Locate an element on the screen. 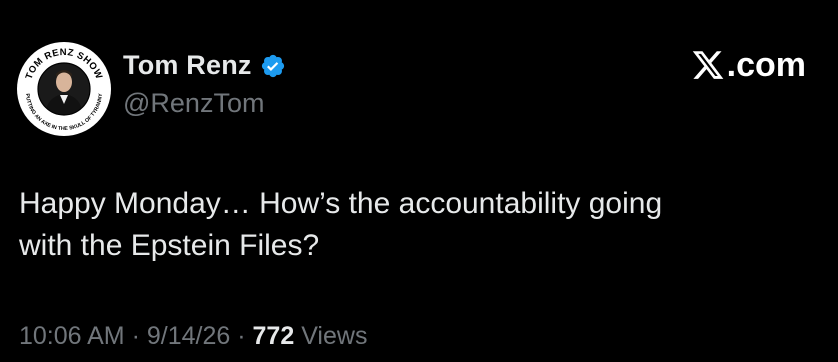 The width and height of the screenshot is (838, 362). tweet-meta: 10:06 AM · 9/14/26 · 772 Views is located at coordinates (193, 336).